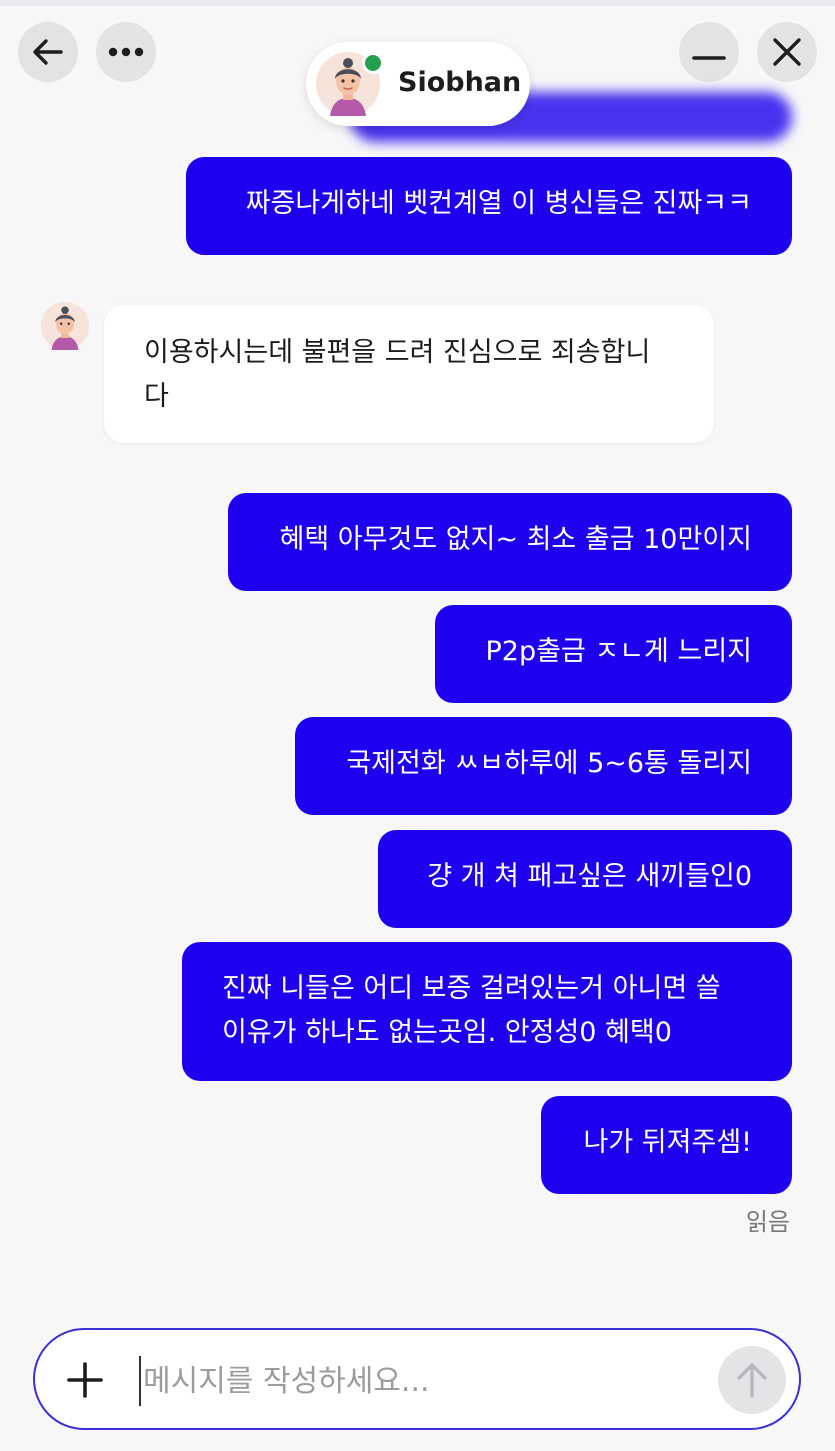 The width and height of the screenshot is (835, 1451). I want to click on arrow-up-icon, so click(752, 1380).